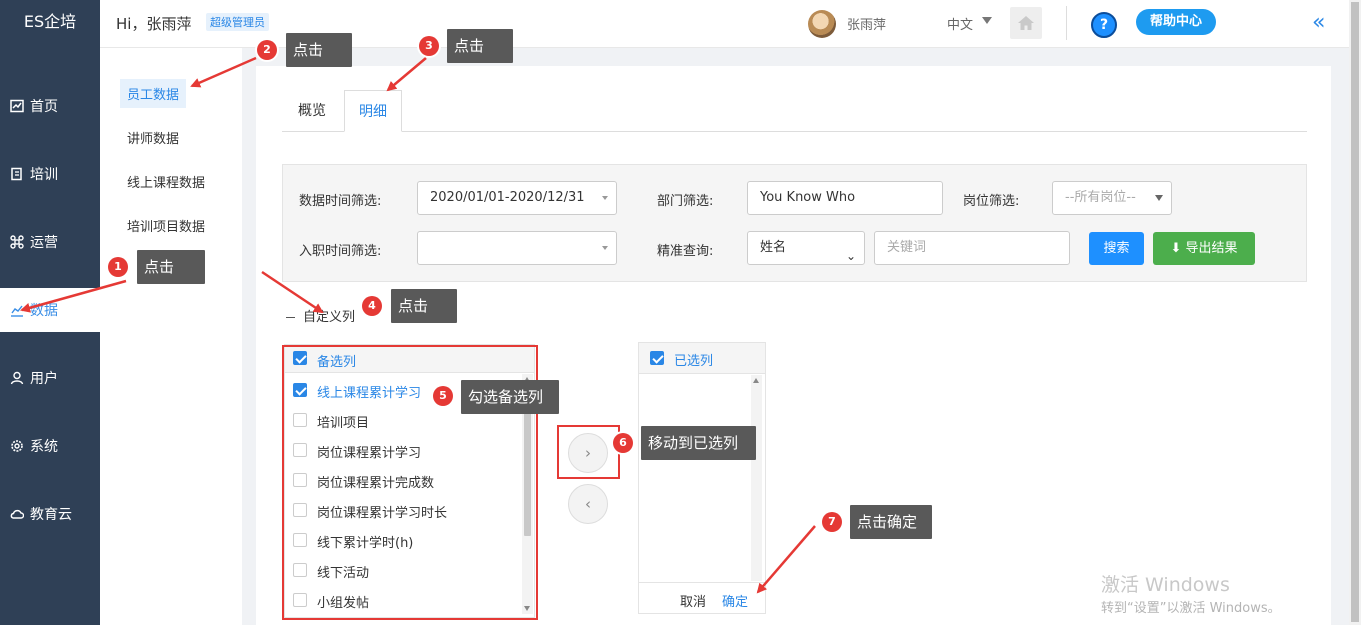 The width and height of the screenshot is (1361, 625). What do you see at coordinates (698, 443) in the screenshot?
I see `step-callout: 移动到已选列` at bounding box center [698, 443].